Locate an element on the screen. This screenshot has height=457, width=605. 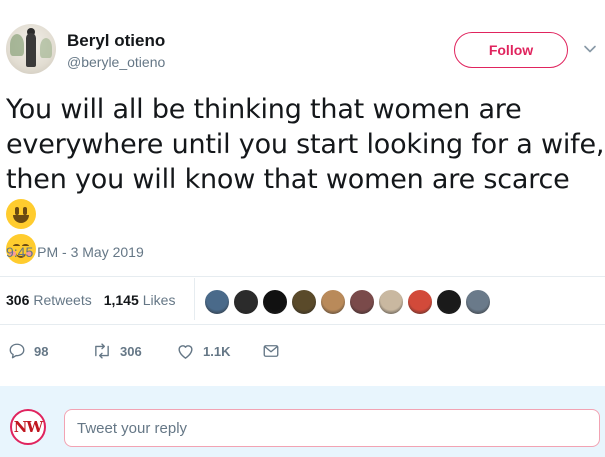
avatar-figure is located at coordinates (31, 50).